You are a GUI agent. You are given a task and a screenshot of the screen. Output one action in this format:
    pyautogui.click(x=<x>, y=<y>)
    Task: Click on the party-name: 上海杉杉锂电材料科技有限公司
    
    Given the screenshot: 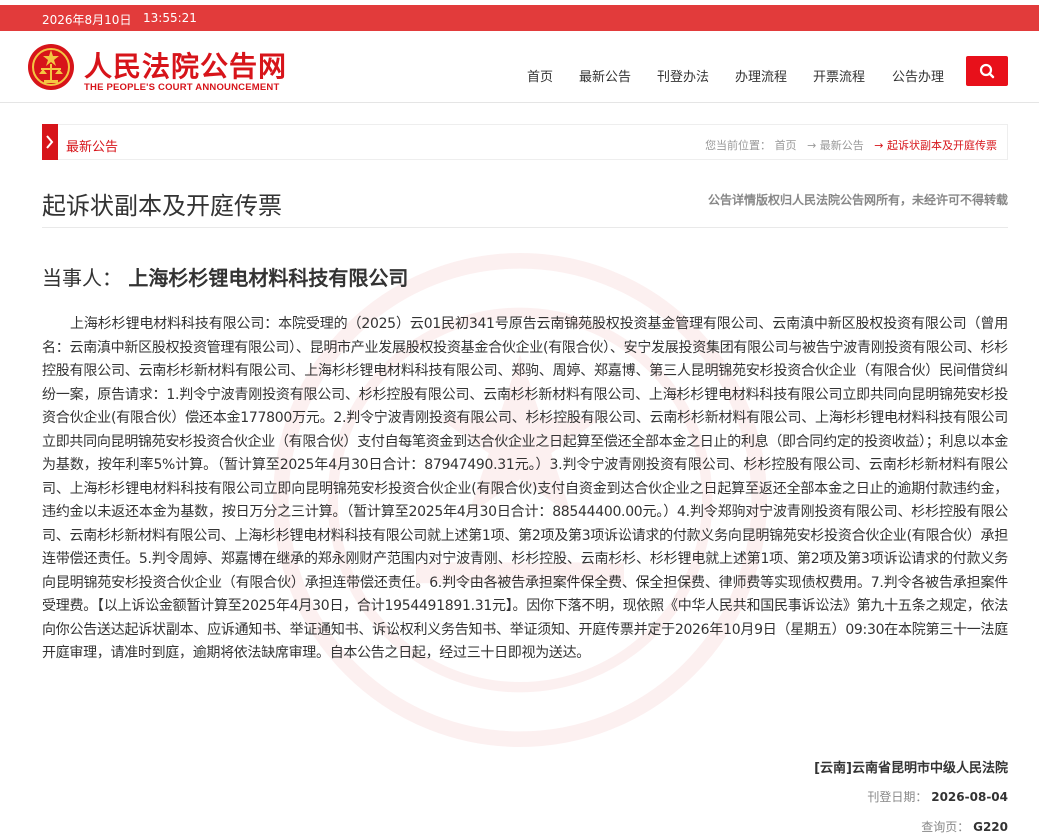 What is the action you would take?
    pyautogui.click(x=268, y=278)
    